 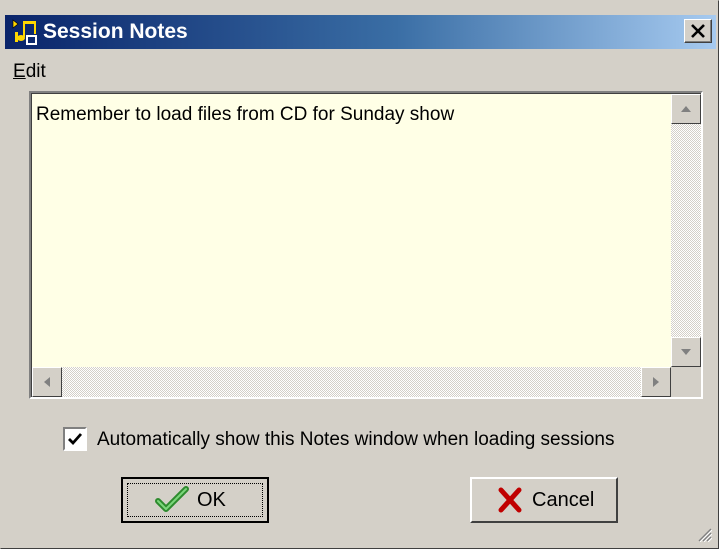 I want to click on cancel-button: Cancel, so click(x=544, y=500).